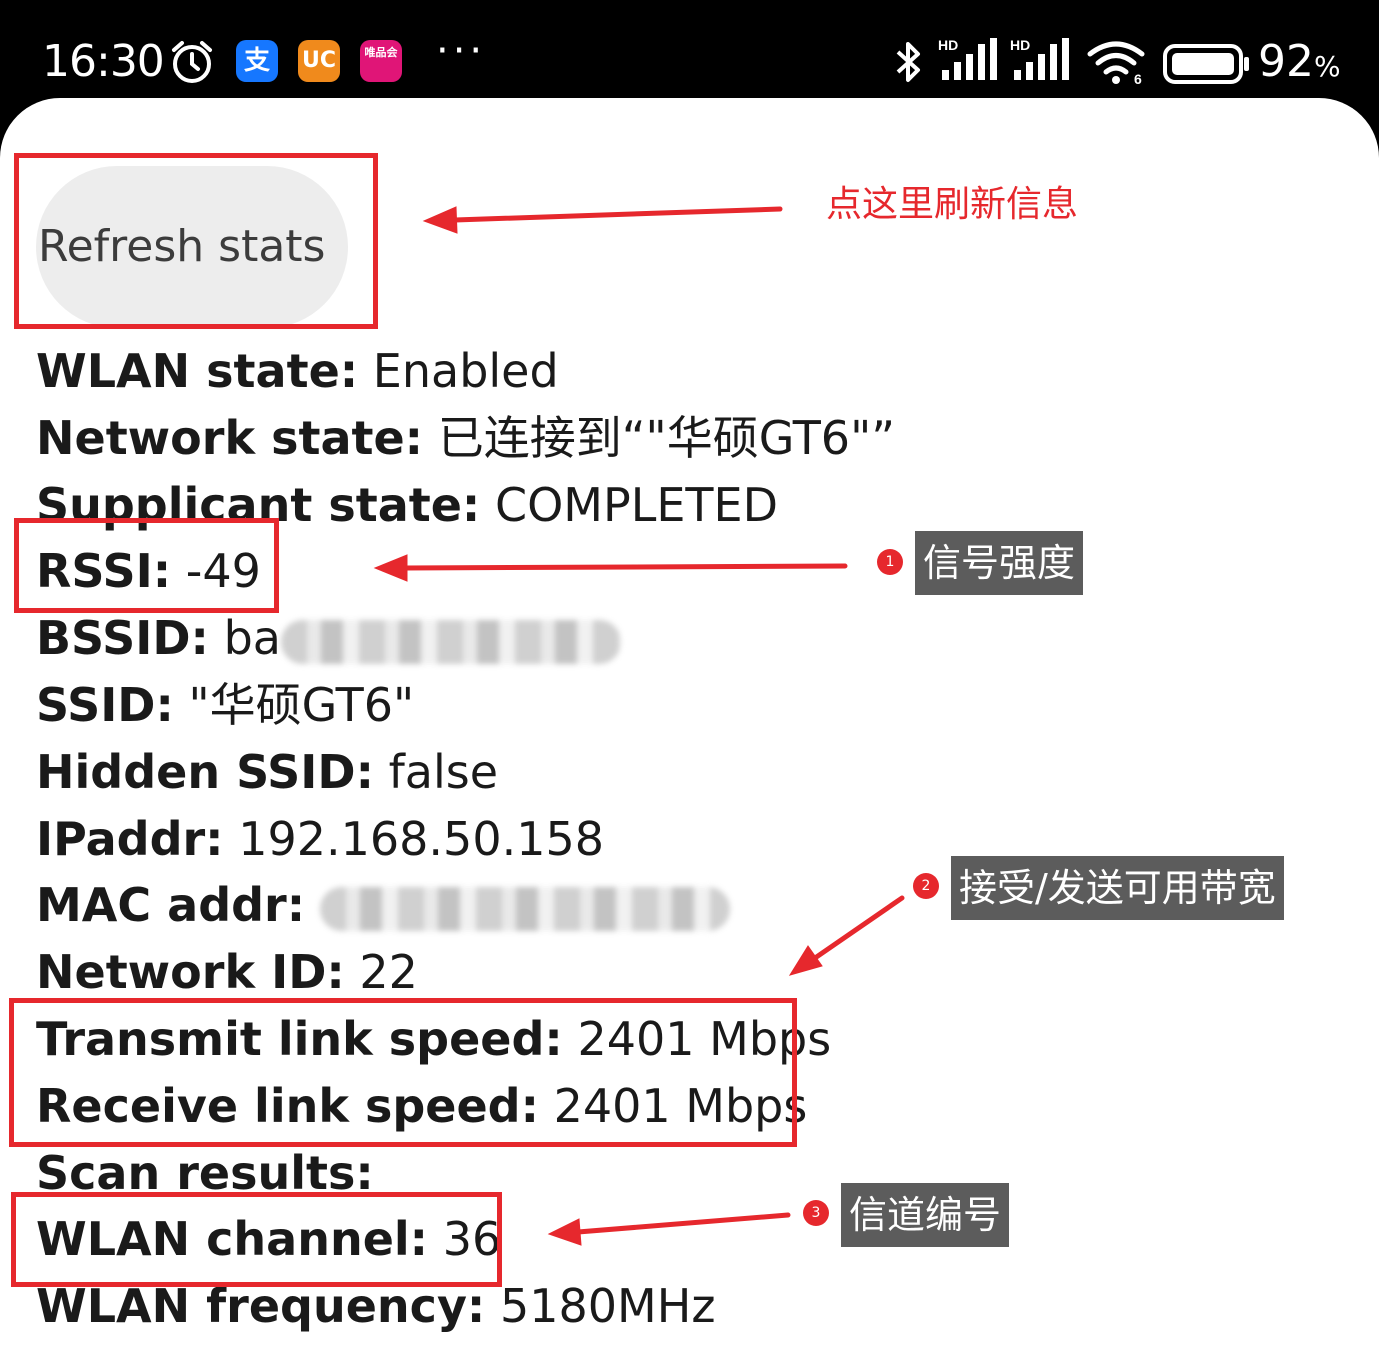 The height and width of the screenshot is (1366, 1379). I want to click on arrow-channel, so click(669, 1229).